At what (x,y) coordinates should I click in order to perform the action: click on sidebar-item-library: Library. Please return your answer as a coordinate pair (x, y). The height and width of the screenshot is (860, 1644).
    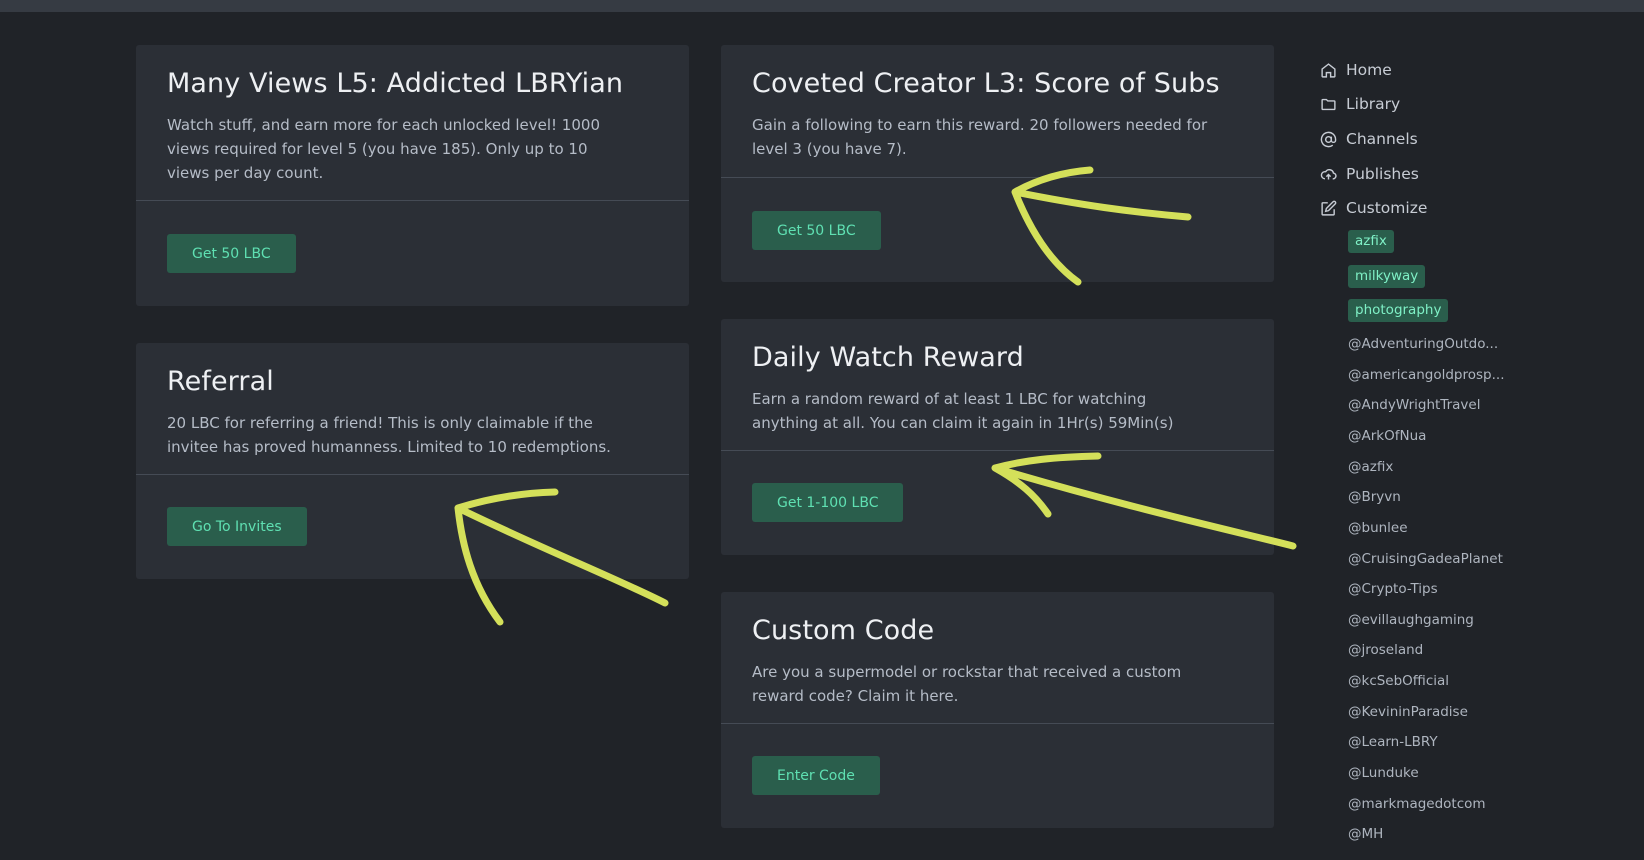
    Looking at the image, I should click on (1360, 104).